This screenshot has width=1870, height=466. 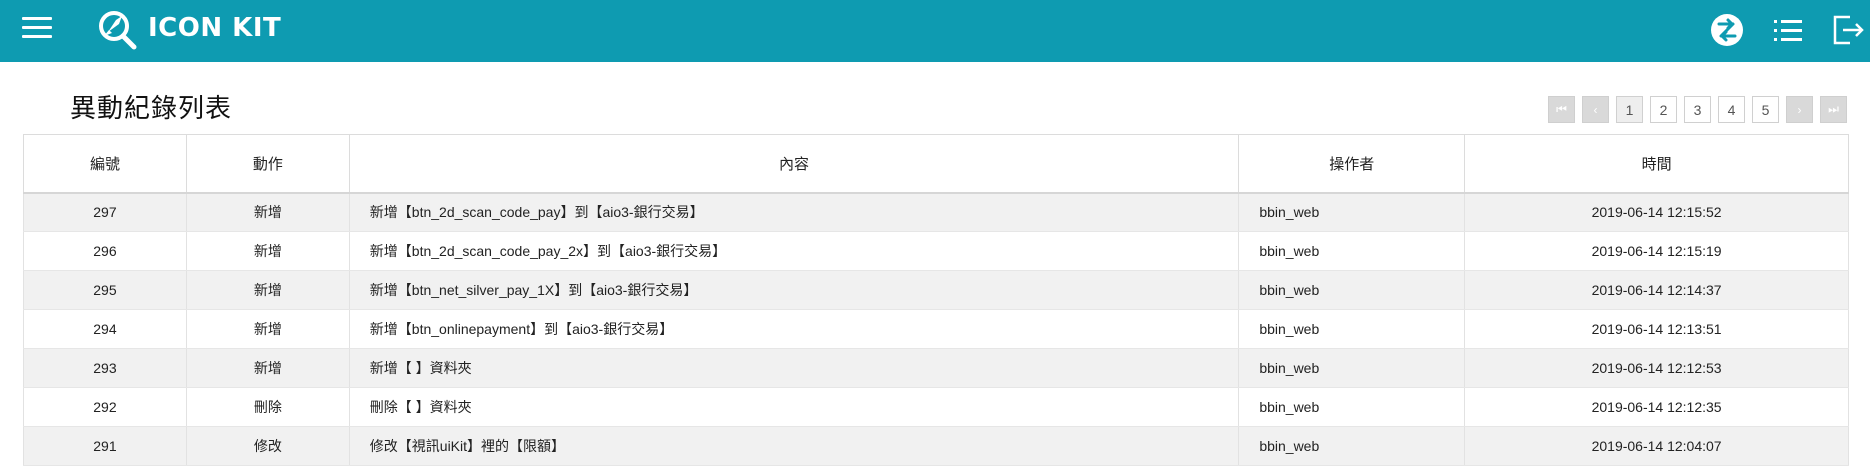 What do you see at coordinates (794, 251) in the screenshot?
I see `cell-content: 新增【btn_2d_scan_code_pay_2x】到【aio3-銀行交易】` at bounding box center [794, 251].